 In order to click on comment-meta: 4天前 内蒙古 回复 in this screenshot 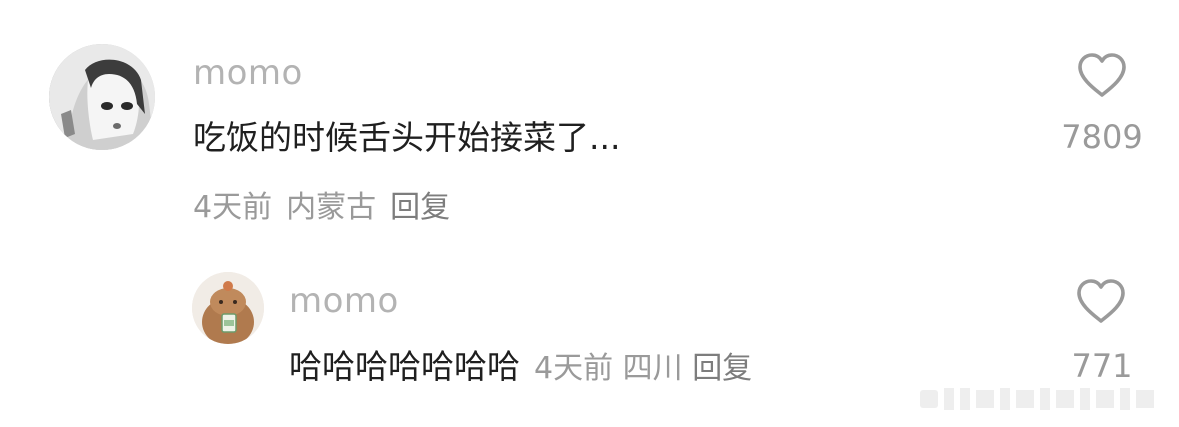, I will do `click(328, 208)`.